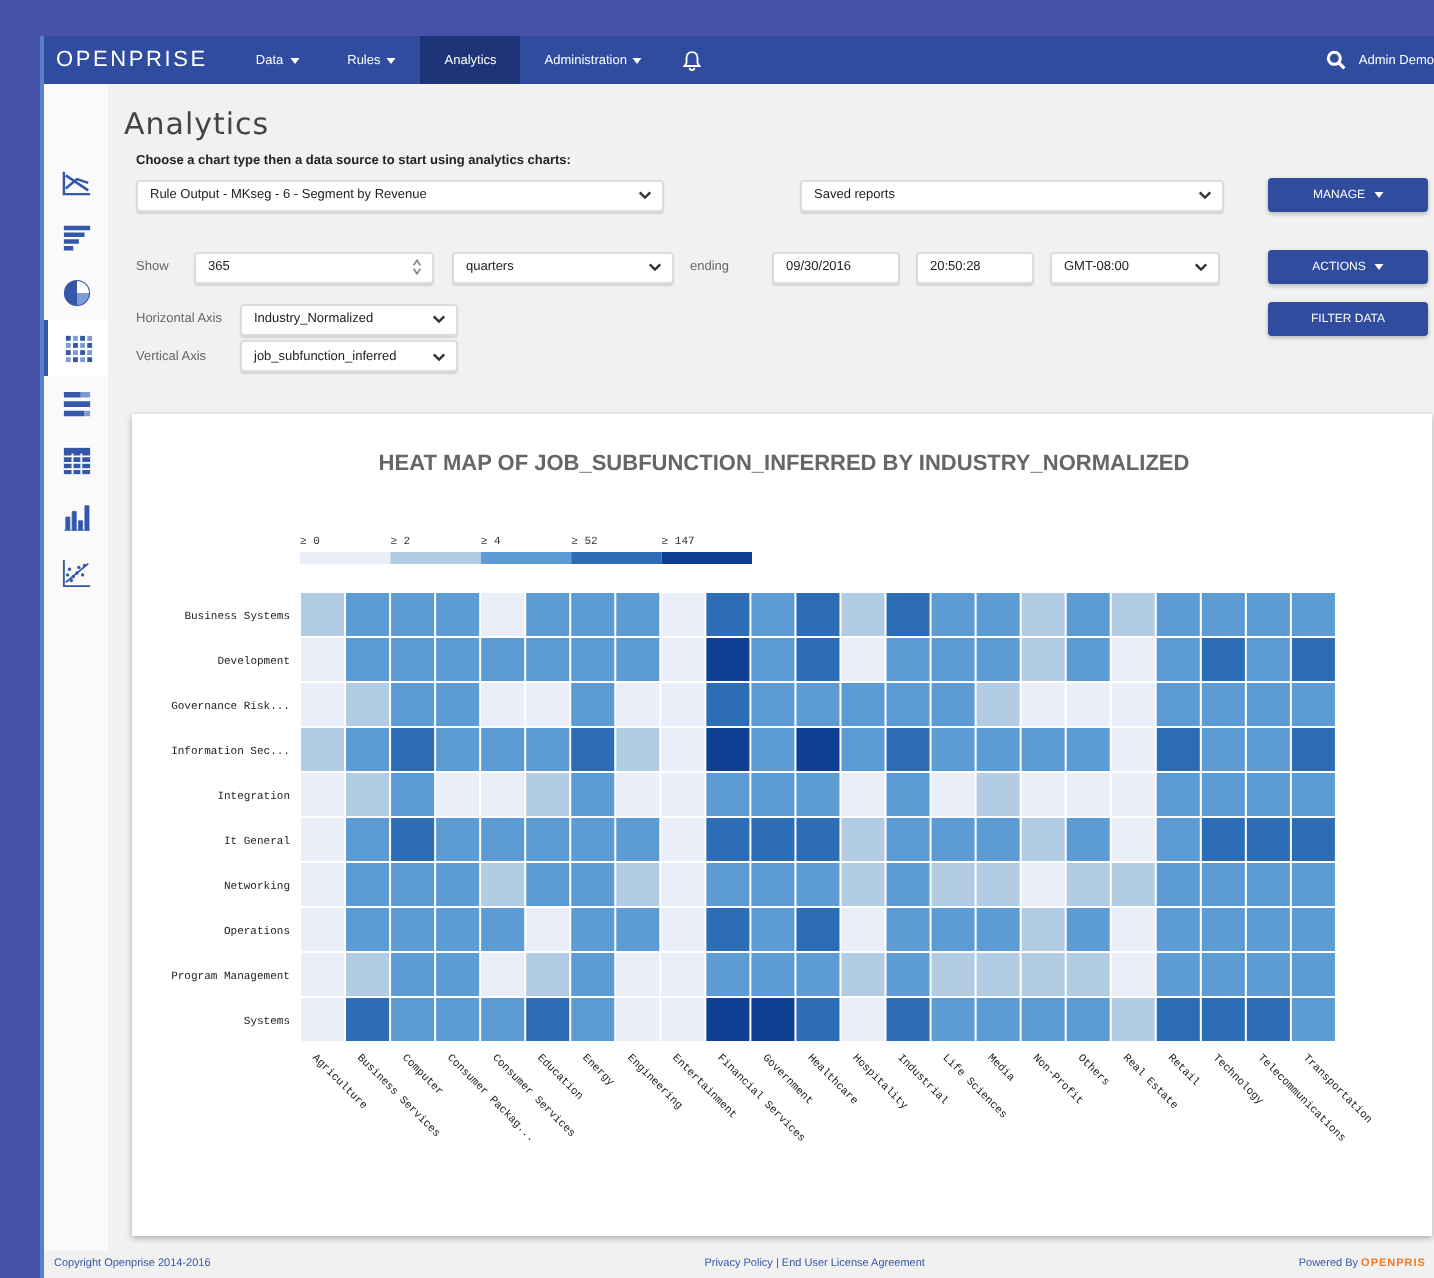 Image resolution: width=1434 pixels, height=1278 pixels. What do you see at coordinates (784, 464) in the screenshot?
I see `chart-title: HEAT MAP OF JOB_SUBFUNCTION_INFERRED BY INDUSTRY_NORMALIZED` at bounding box center [784, 464].